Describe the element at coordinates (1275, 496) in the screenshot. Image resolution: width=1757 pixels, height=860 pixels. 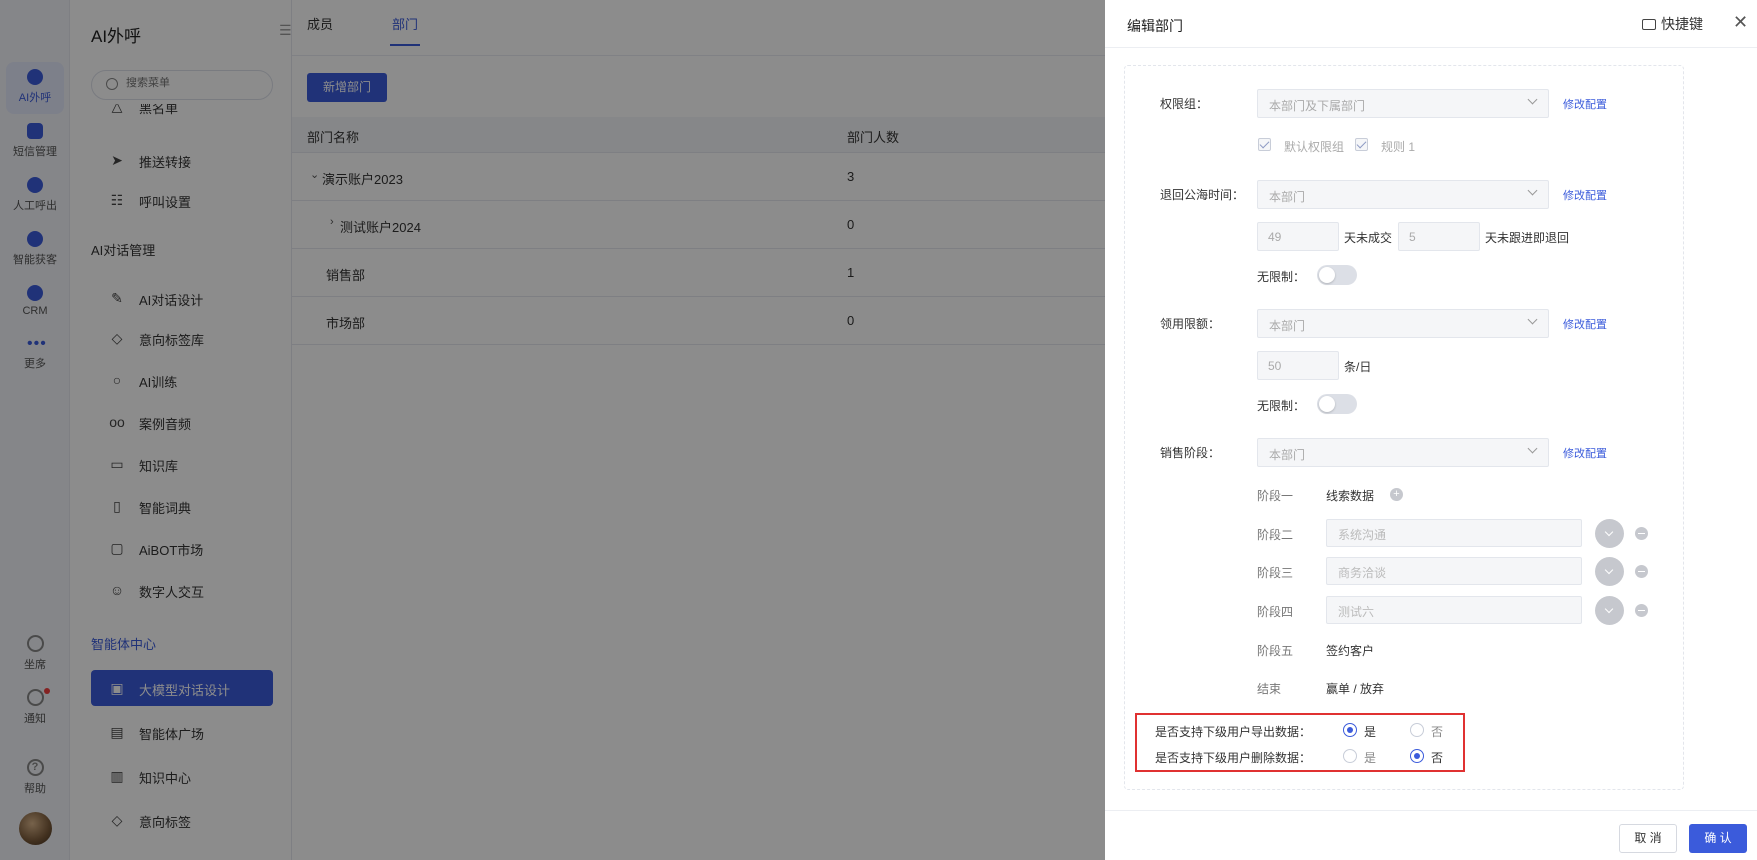
I see `stage-1-label: 阶段一` at that location.